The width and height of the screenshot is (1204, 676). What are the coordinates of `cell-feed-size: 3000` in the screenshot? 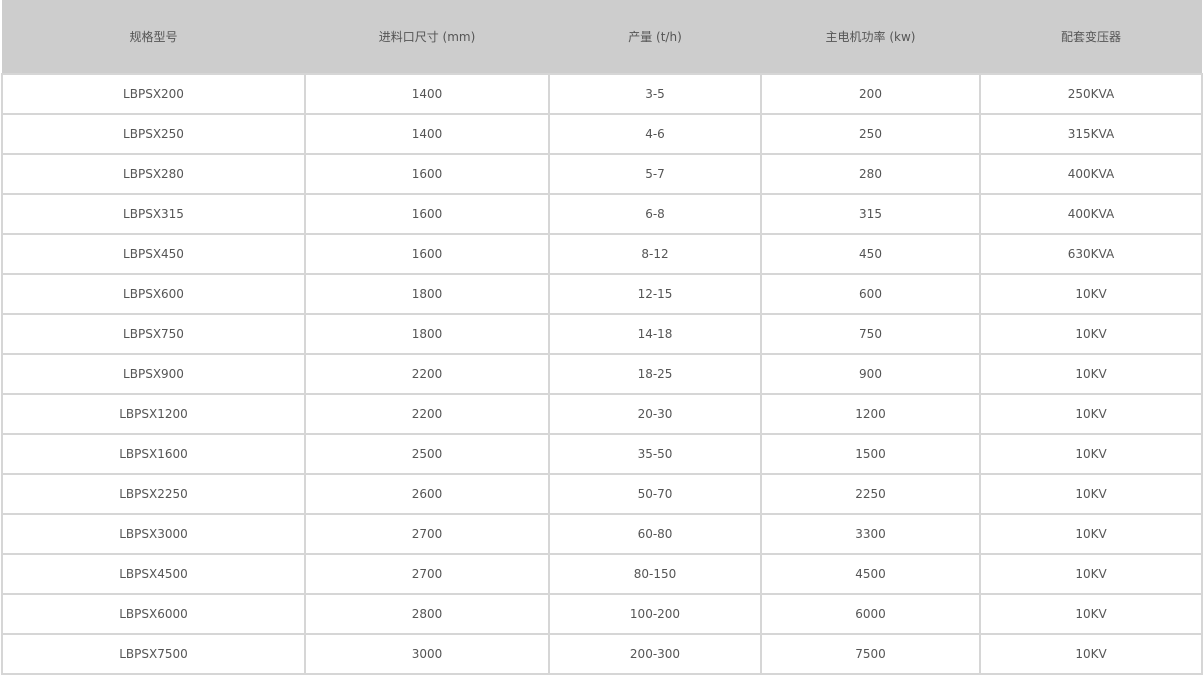 It's located at (427, 654).